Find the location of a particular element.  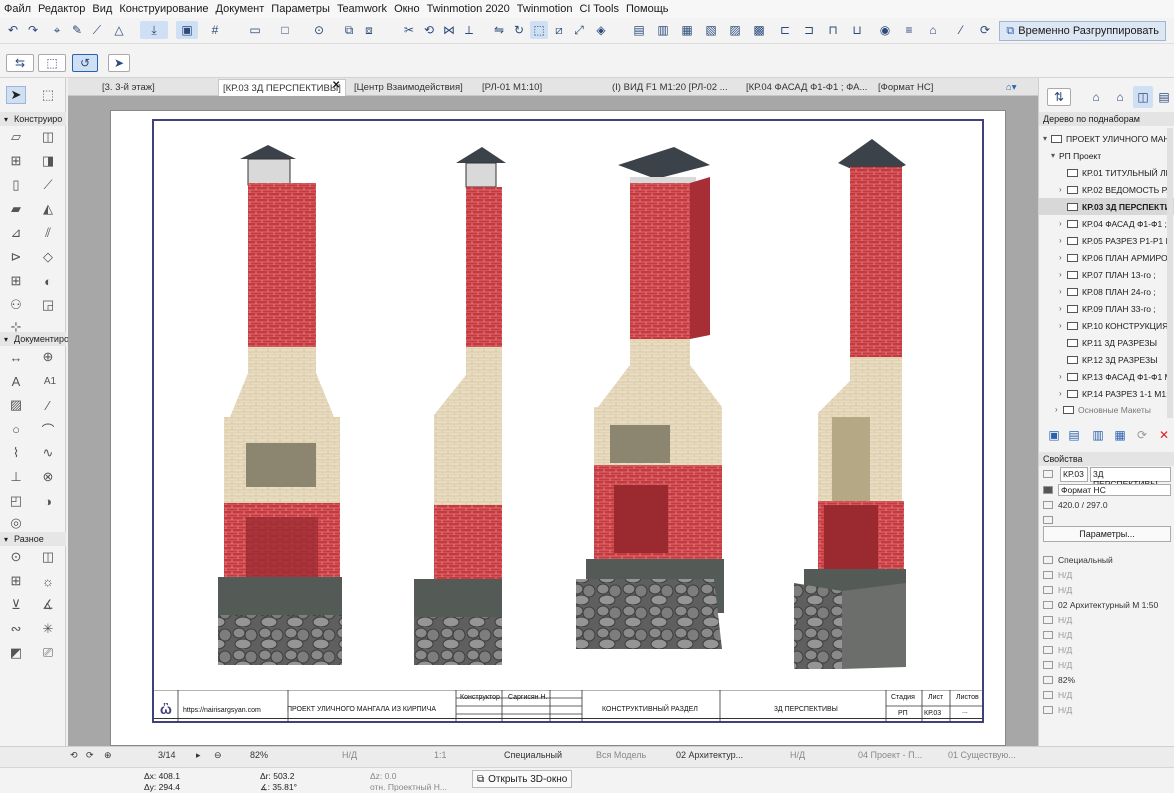

spline-tool-icon: ∿ is located at coordinates (48, 453).